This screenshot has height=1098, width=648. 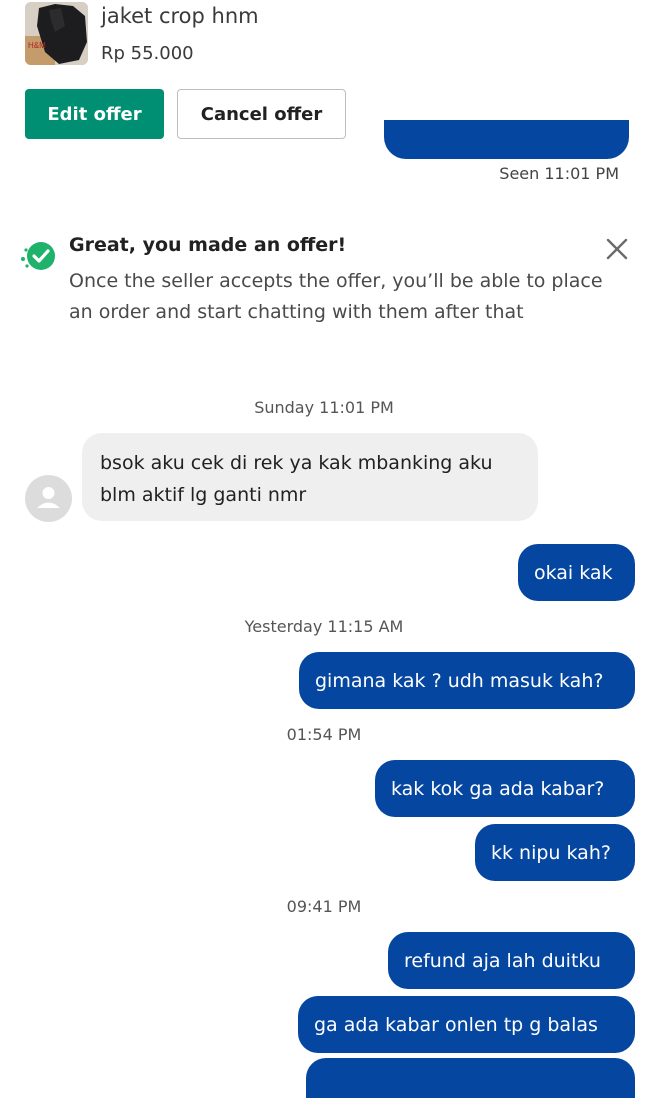 What do you see at coordinates (208, 245) in the screenshot?
I see `notice-title: Great, you made an offer!` at bounding box center [208, 245].